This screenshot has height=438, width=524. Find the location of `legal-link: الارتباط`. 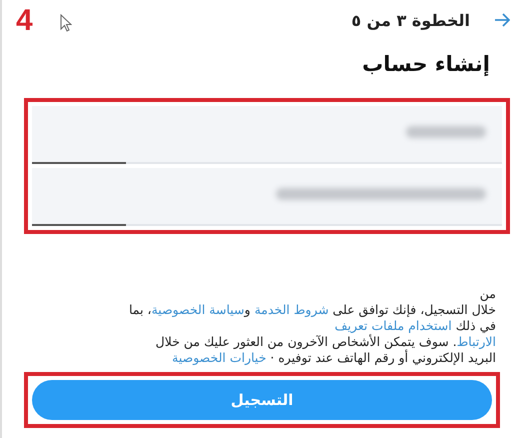

legal-link: الارتباط is located at coordinates (476, 341).